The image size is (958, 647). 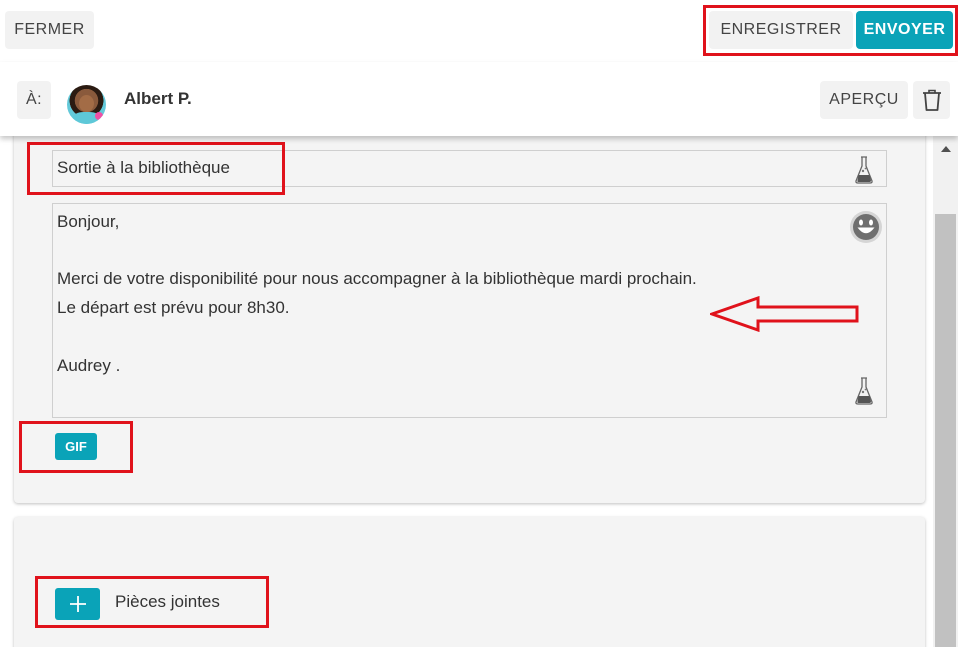 I want to click on highlight-box-subject, so click(x=156, y=168).